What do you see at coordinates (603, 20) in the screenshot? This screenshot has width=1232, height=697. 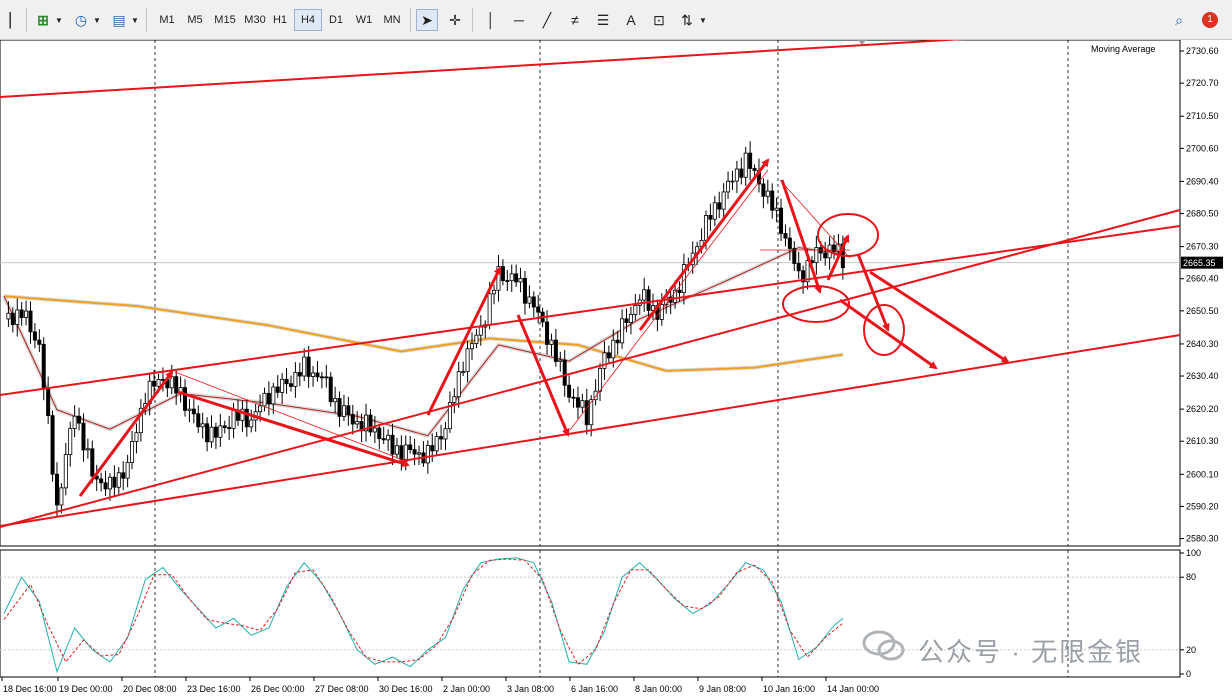 I see `fibonacci-icon: ☰` at bounding box center [603, 20].